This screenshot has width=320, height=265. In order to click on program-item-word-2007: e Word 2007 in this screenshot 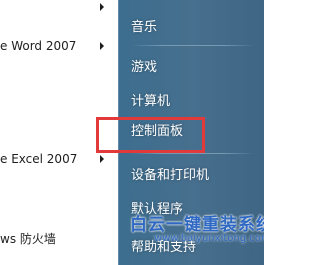, I will do `click(58, 46)`.